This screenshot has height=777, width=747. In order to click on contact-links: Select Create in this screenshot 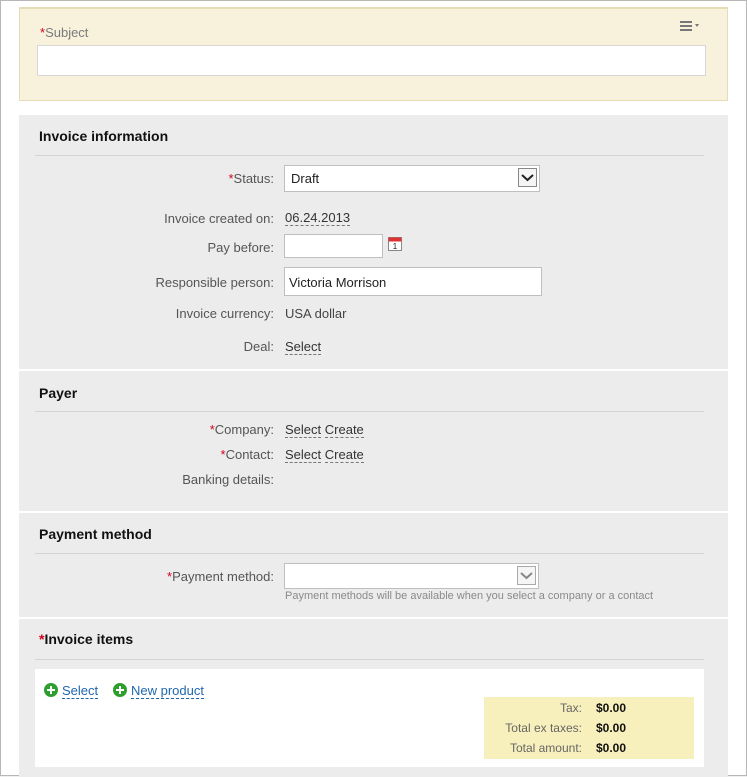, I will do `click(324, 455)`.